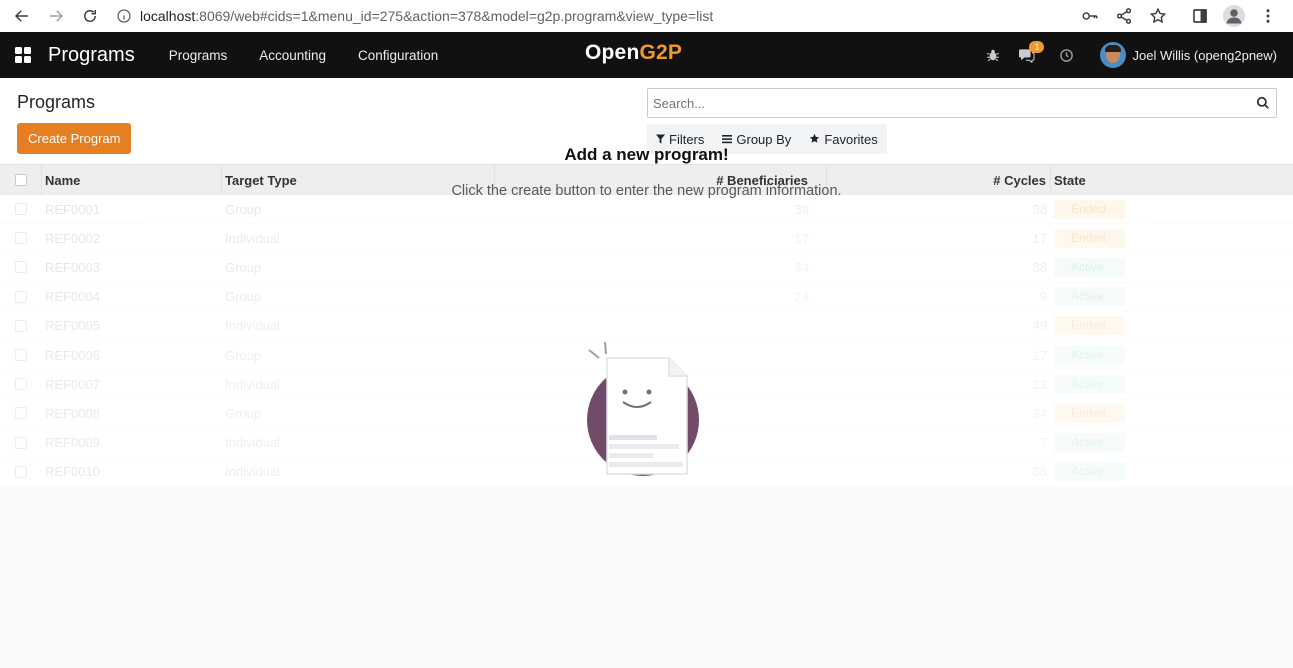 The height and width of the screenshot is (668, 1293). Describe the element at coordinates (646, 154) in the screenshot. I see `helper-title: Add a new program!` at that location.